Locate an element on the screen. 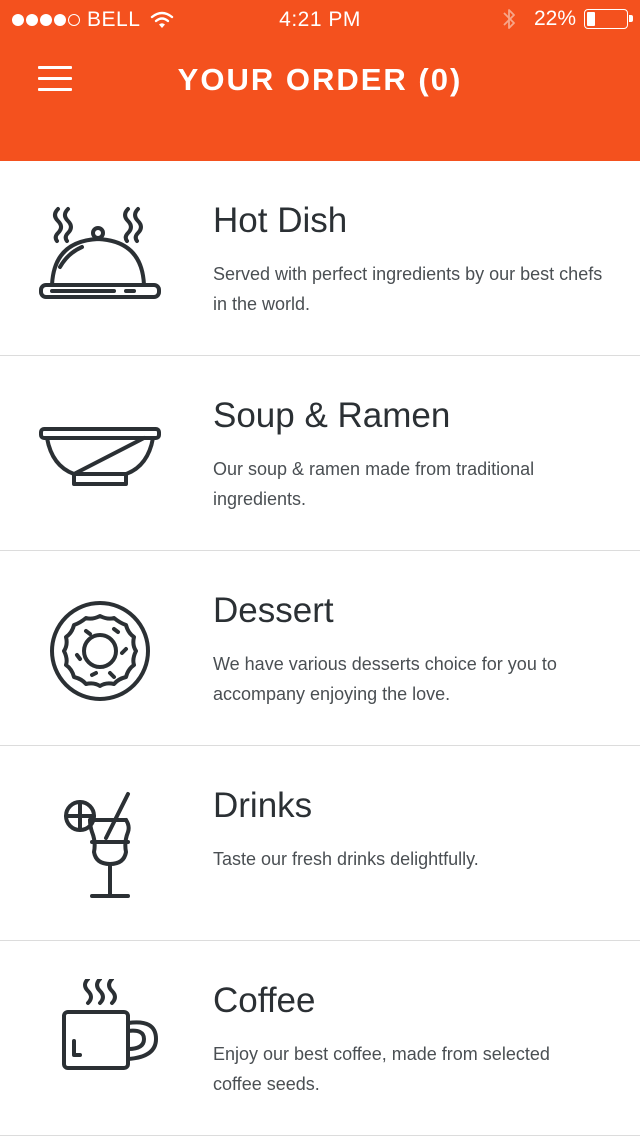 This screenshot has height=1136, width=640. category-title: Coffee is located at coordinates (264, 1000).